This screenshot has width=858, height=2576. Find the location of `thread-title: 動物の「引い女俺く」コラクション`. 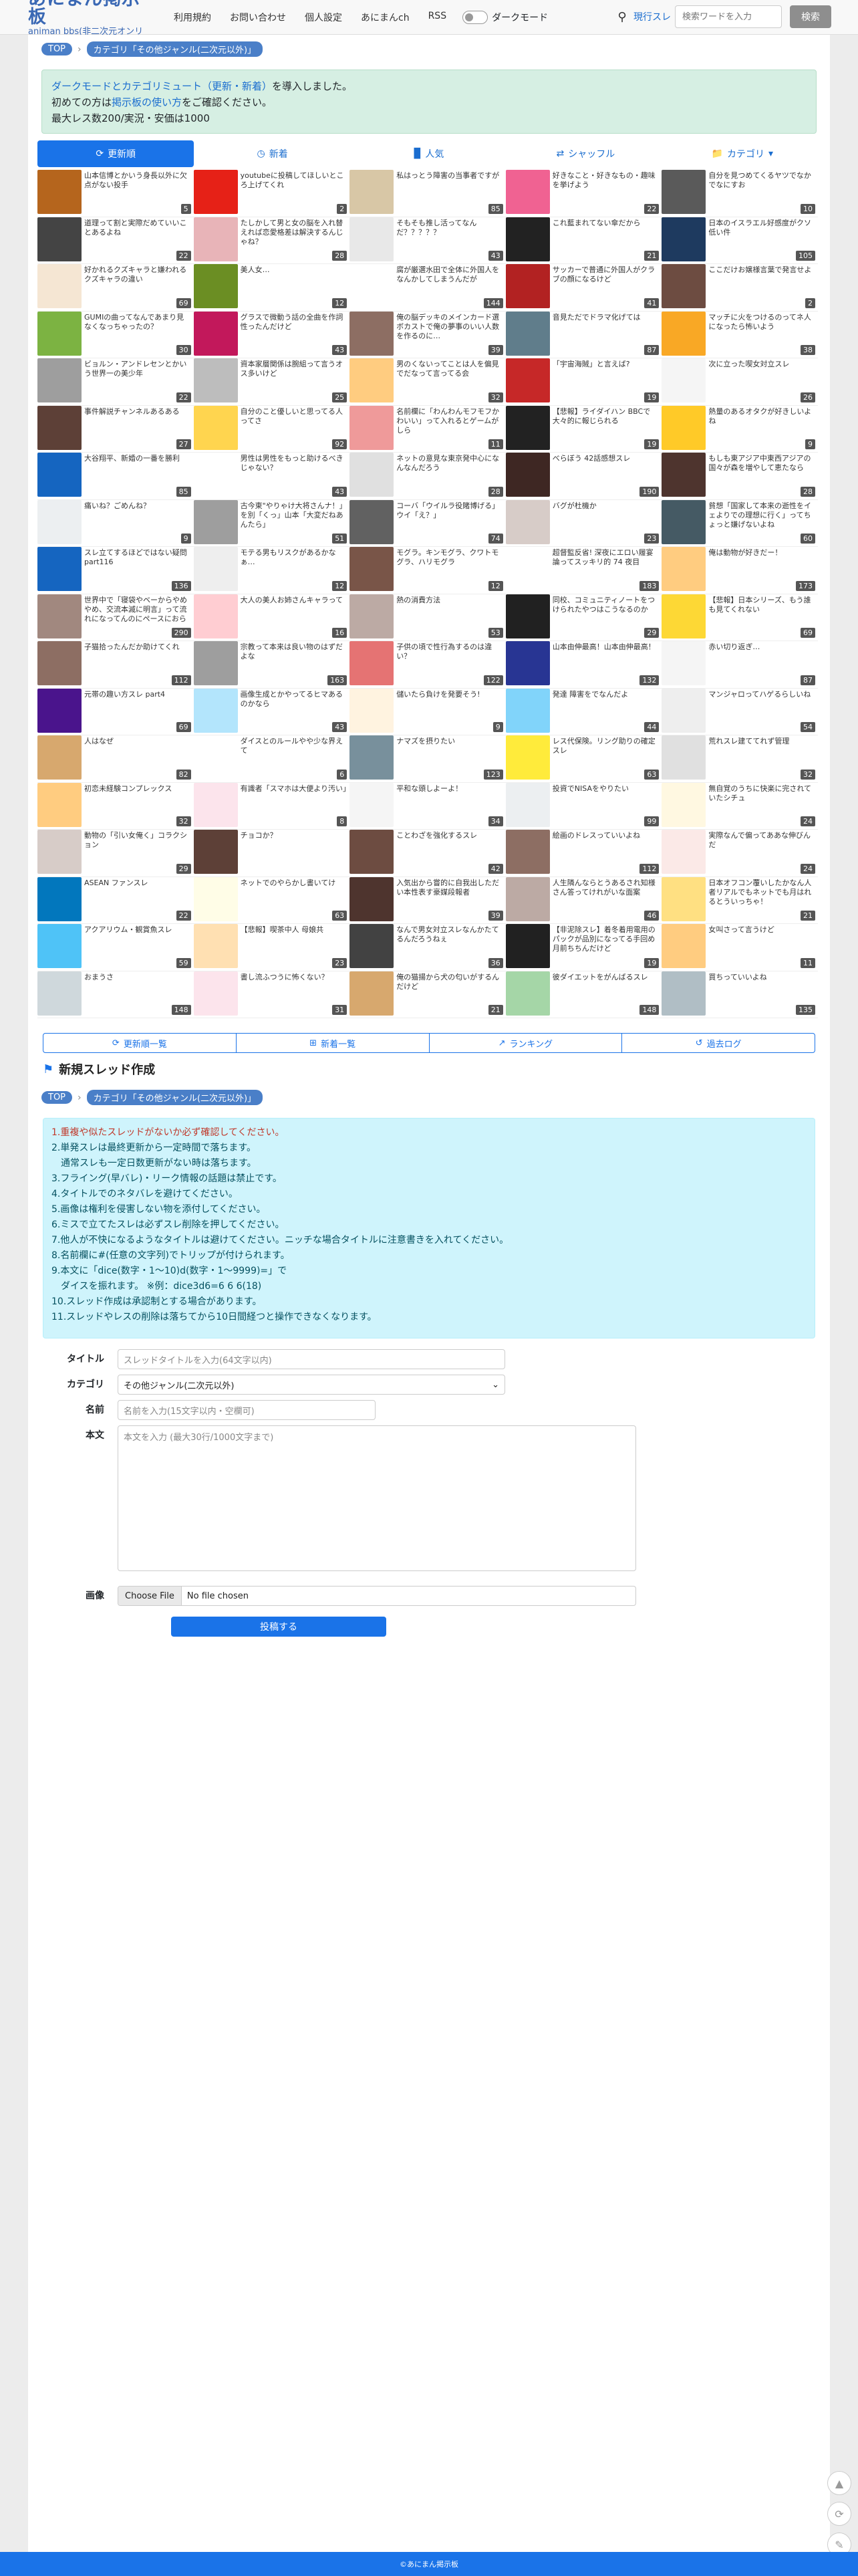

thread-title: 動物の「引い女俺く」コラクション is located at coordinates (138, 844).